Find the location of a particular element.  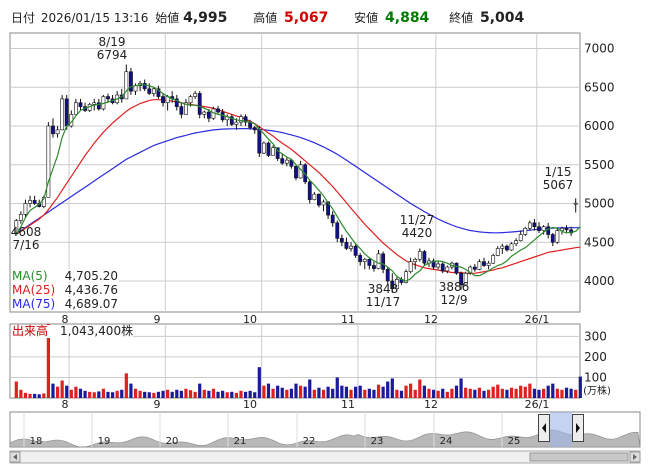

navigator-year-label: 21 is located at coordinates (240, 441).